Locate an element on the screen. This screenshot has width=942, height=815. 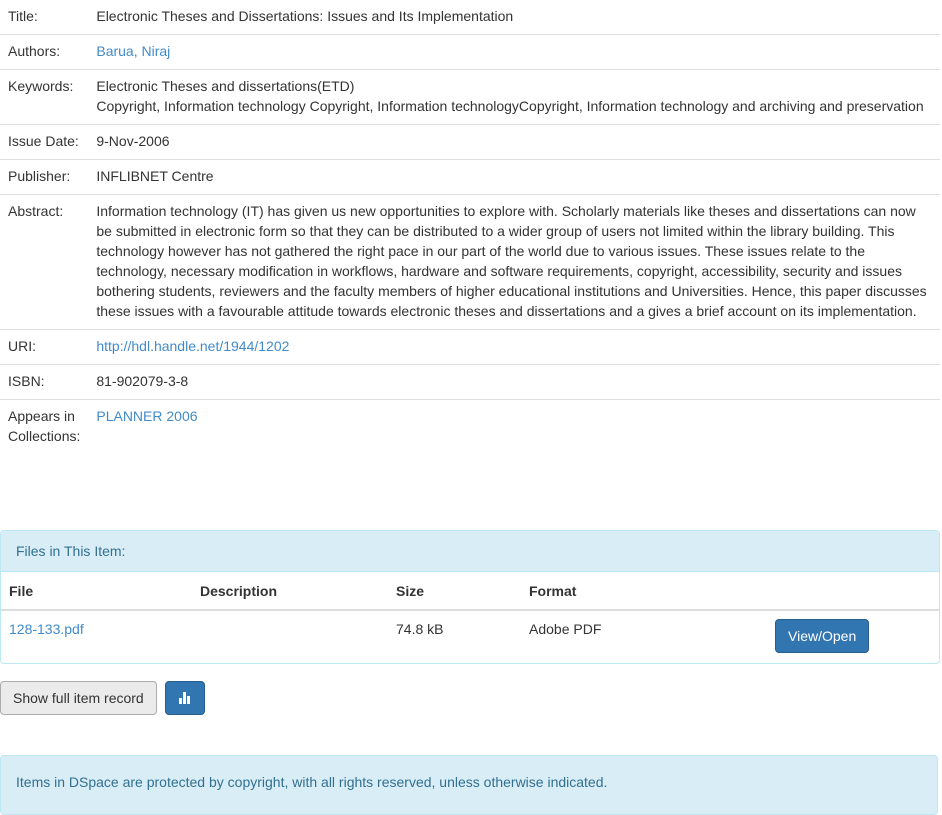
file-format: Adobe PDF is located at coordinates (565, 629).